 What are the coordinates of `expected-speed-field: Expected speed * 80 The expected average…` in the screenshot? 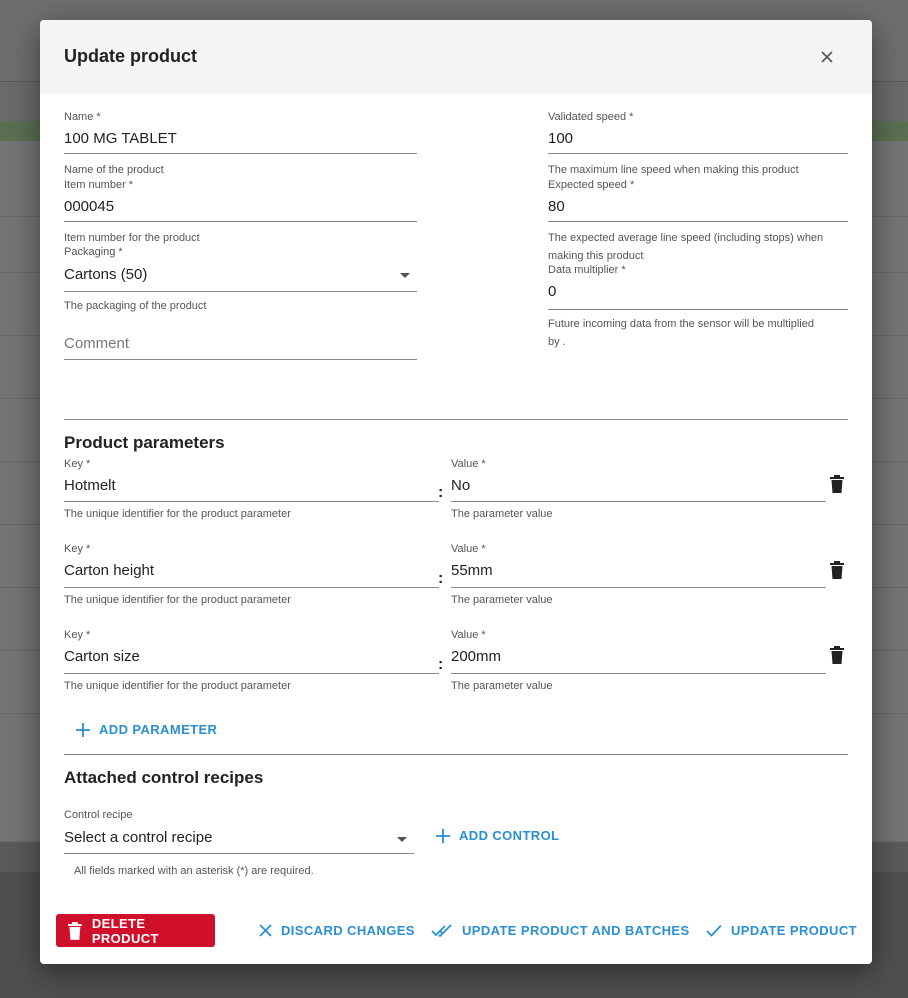 It's located at (698, 221).